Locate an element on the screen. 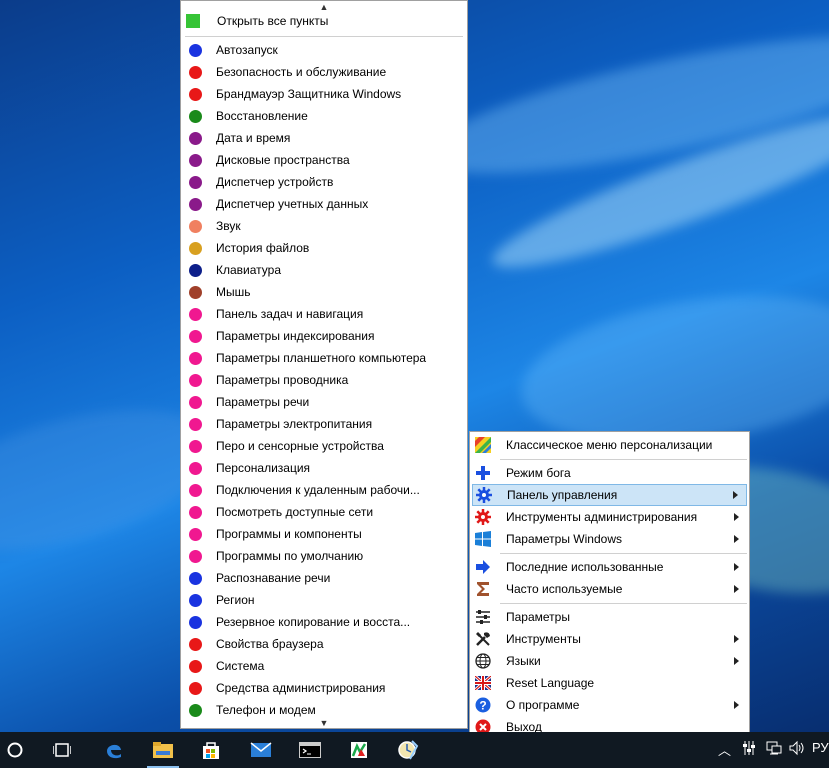 Image resolution: width=829 pixels, height=768 pixels. panel-list-item-label: Клавиатура is located at coordinates (248, 270).